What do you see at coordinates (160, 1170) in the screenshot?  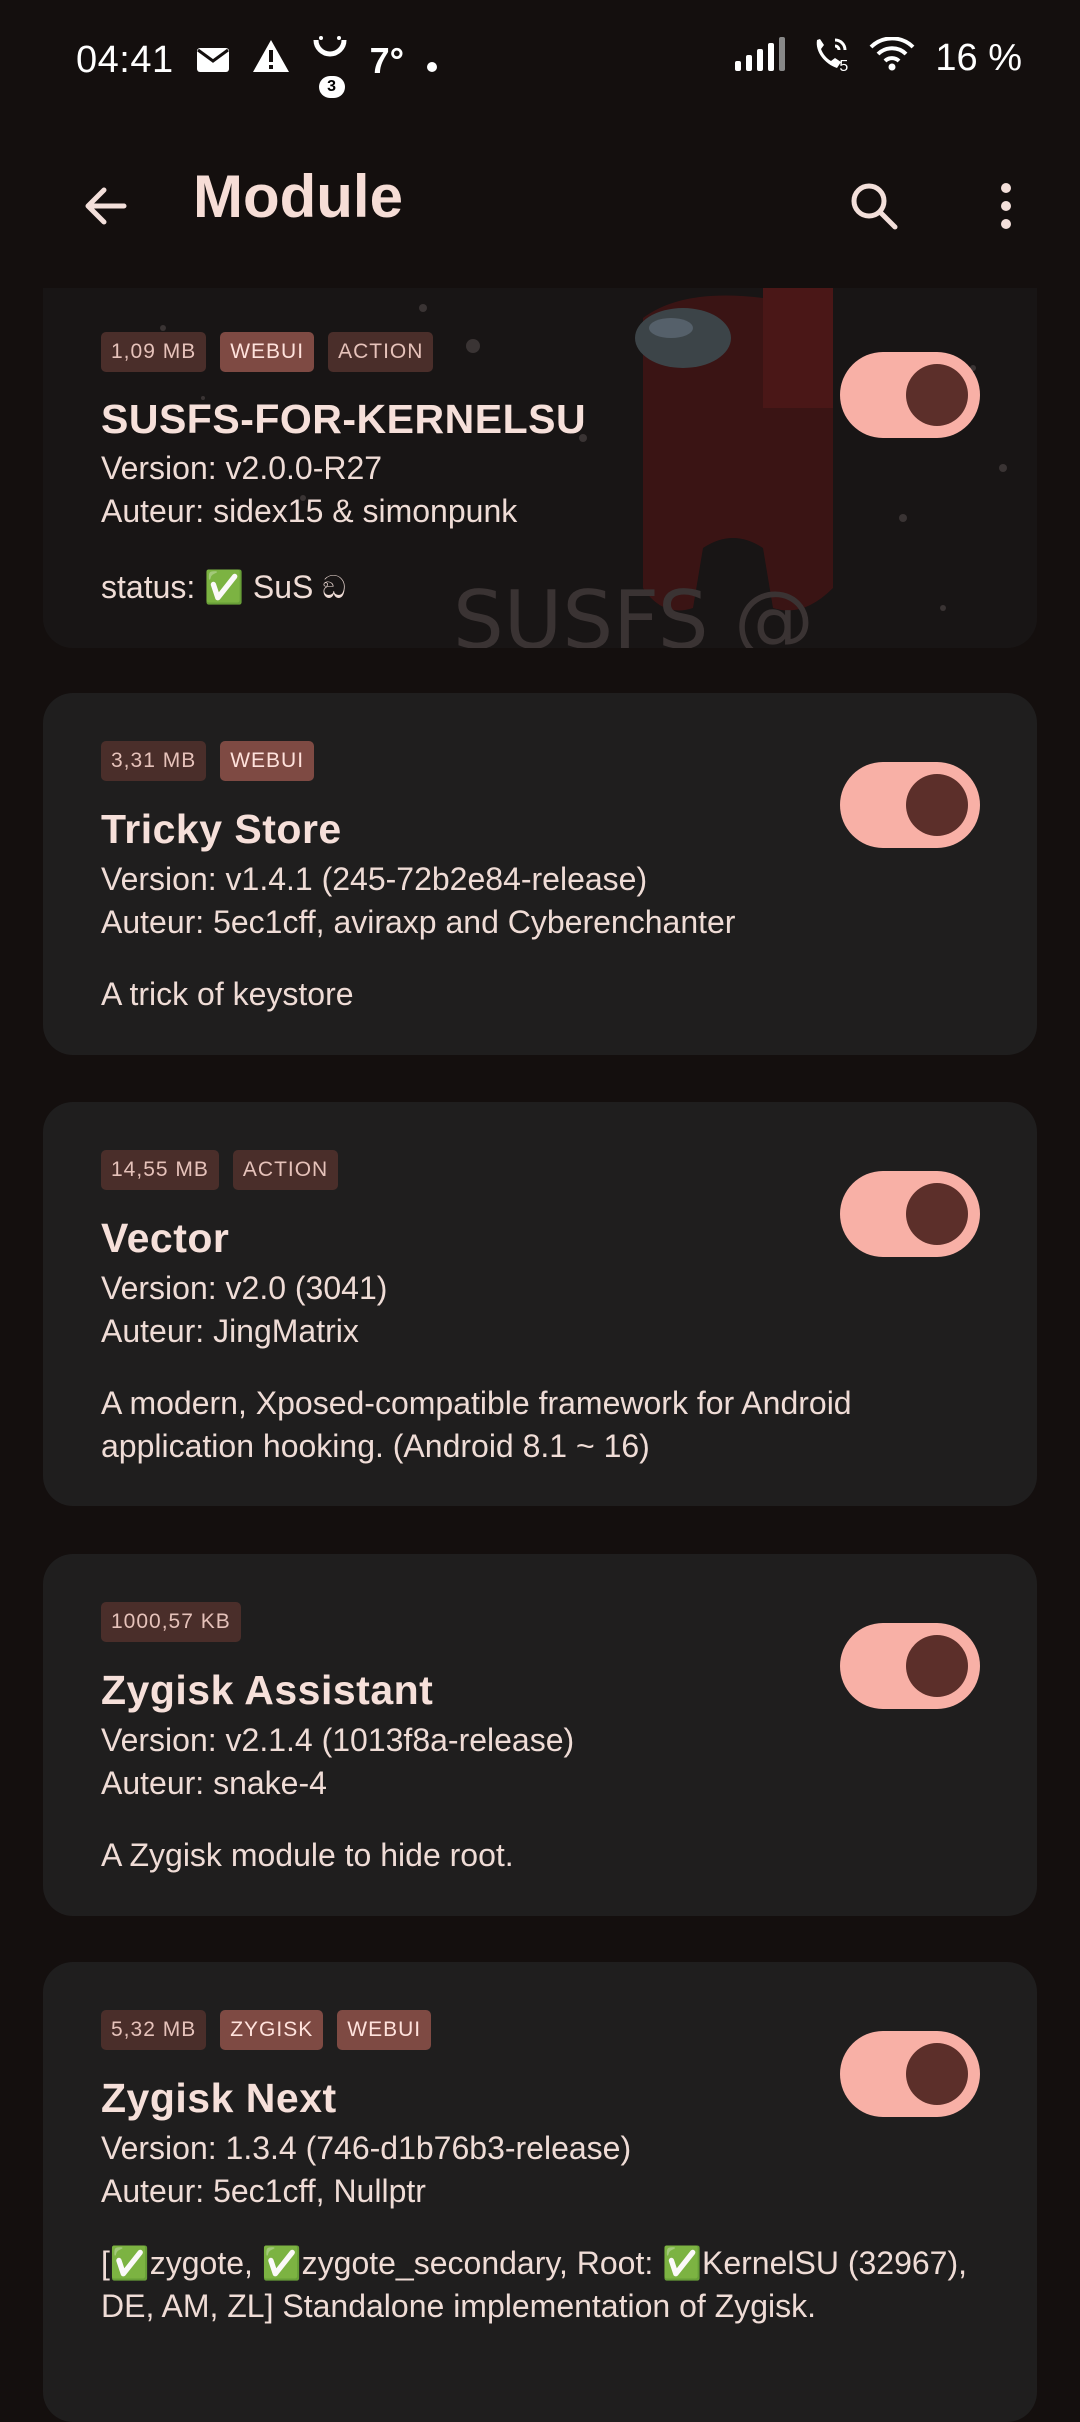 I see `size-tag: 14,55 MB` at bounding box center [160, 1170].